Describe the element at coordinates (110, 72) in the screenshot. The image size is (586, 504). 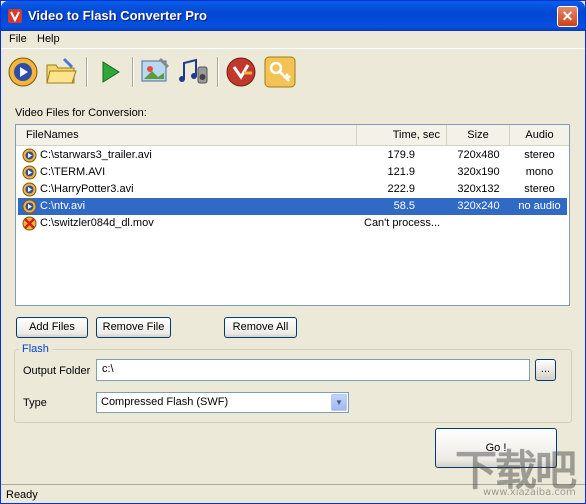
I see `start-convert-icon` at that location.